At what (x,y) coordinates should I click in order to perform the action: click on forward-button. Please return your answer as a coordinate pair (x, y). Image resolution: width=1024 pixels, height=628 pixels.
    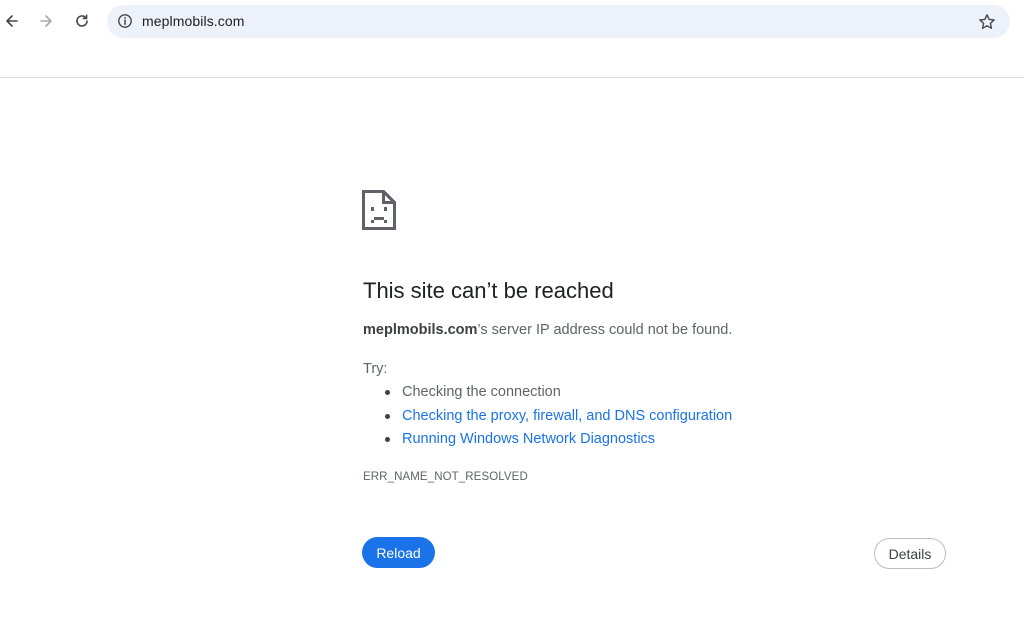
    Looking at the image, I should click on (46, 21).